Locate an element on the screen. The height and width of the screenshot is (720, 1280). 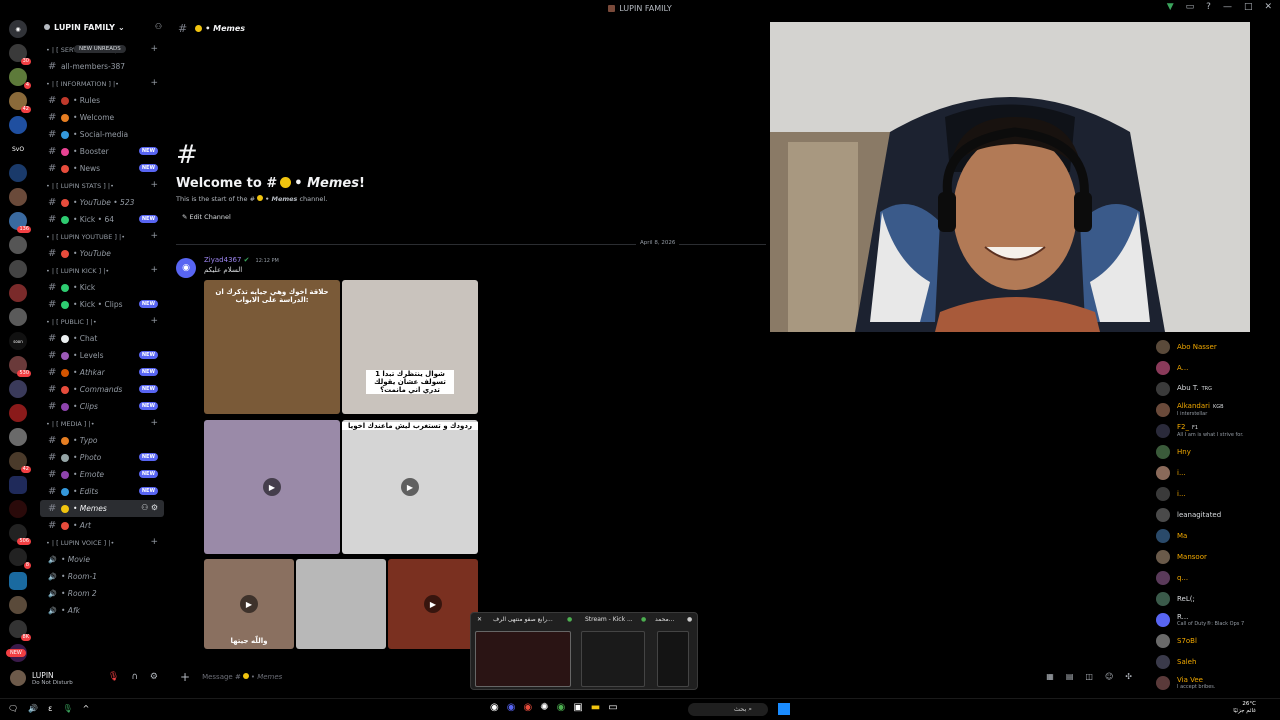
network-icon: ε is located at coordinates (50, 708).